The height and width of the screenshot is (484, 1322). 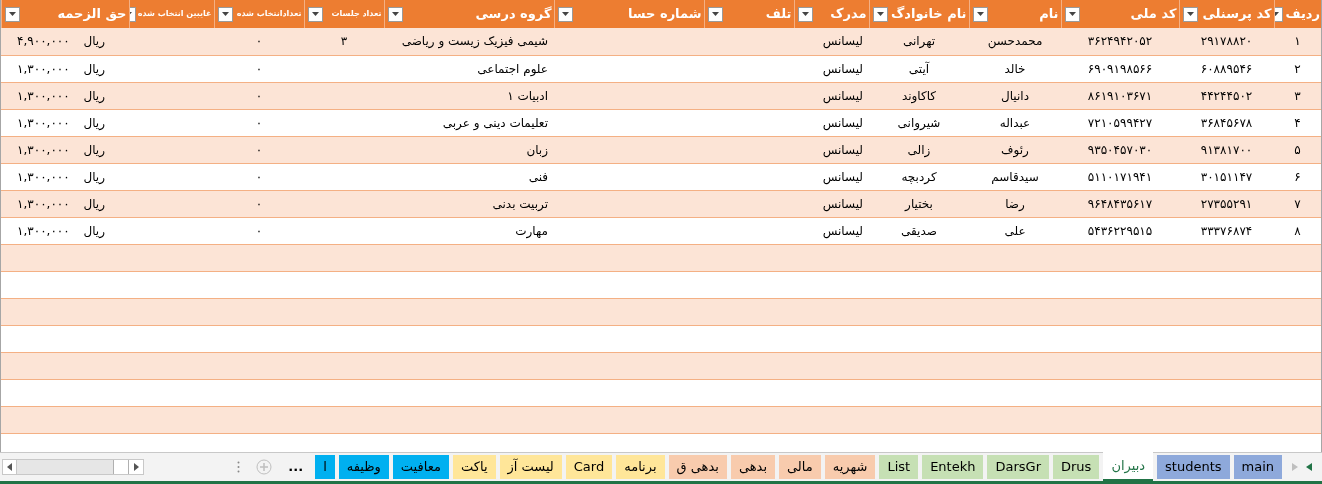 I want to click on scrollbar-thumb, so click(x=121, y=467).